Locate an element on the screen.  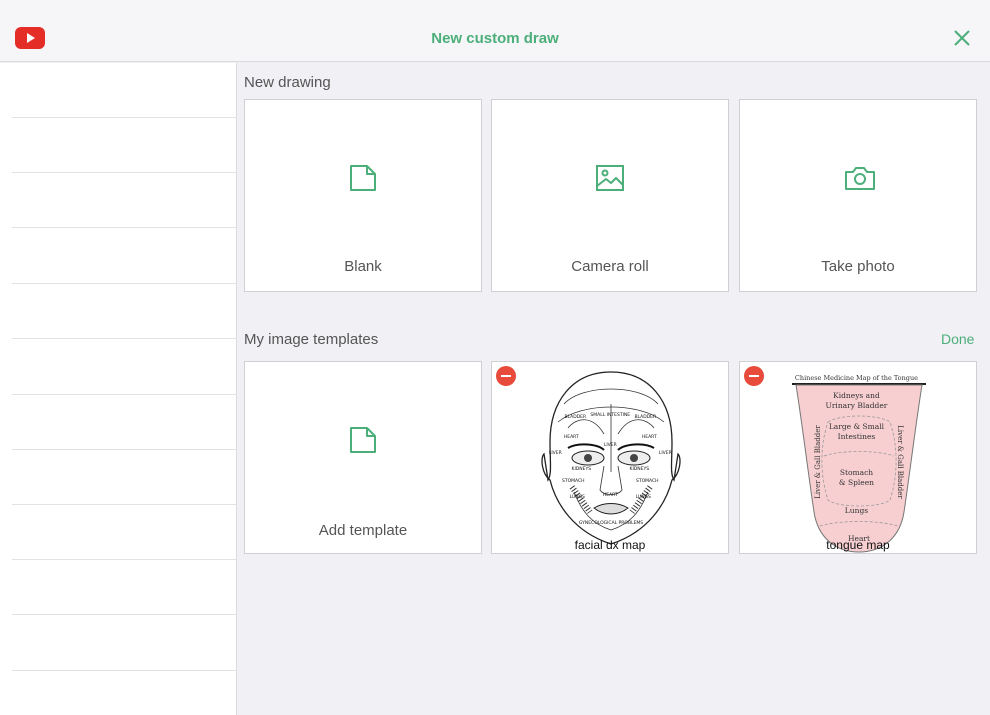
image-icon is located at coordinates (610, 180).